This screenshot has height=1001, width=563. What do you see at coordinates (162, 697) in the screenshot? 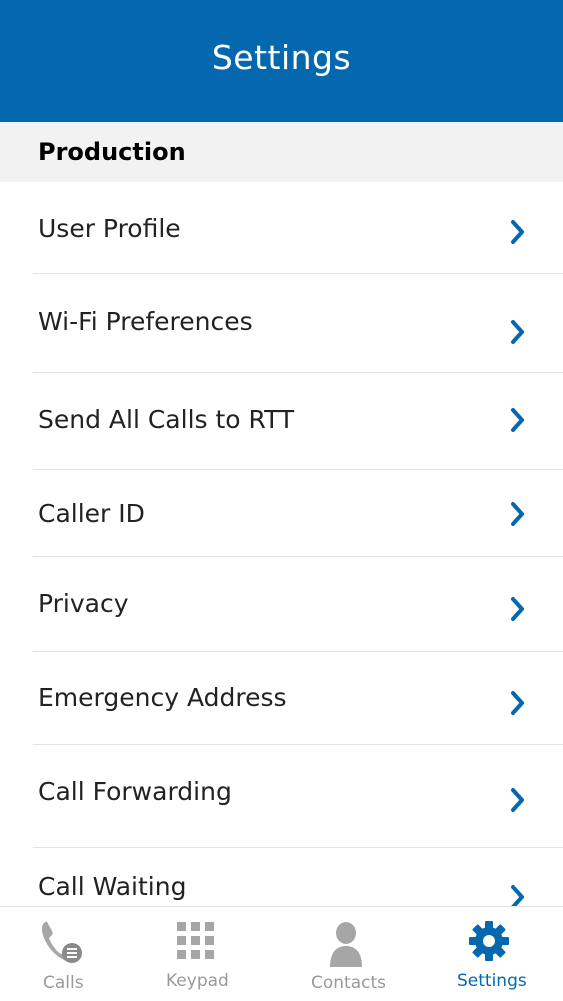
I see `settings-item-label: Emergency Address` at bounding box center [162, 697].